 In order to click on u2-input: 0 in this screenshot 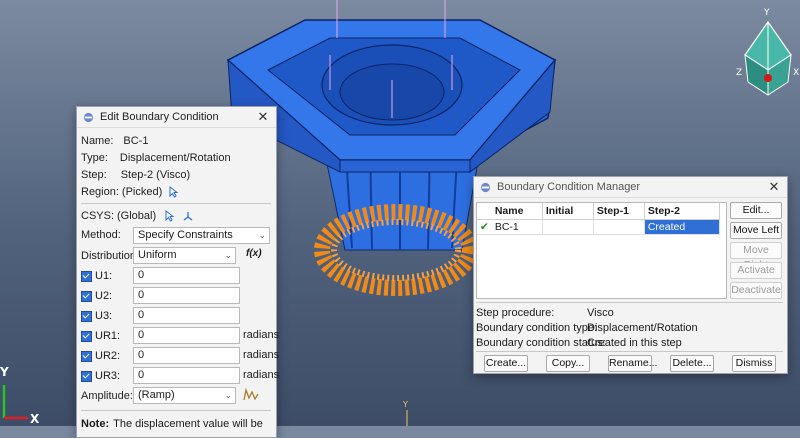, I will do `click(186, 295)`.